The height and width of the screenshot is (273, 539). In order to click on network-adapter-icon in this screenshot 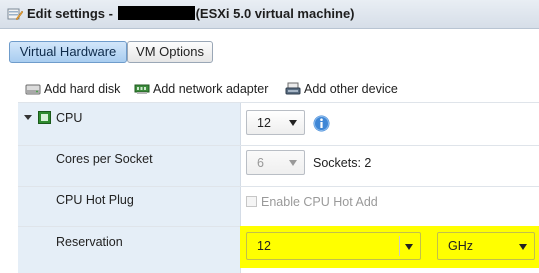, I will do `click(142, 89)`.